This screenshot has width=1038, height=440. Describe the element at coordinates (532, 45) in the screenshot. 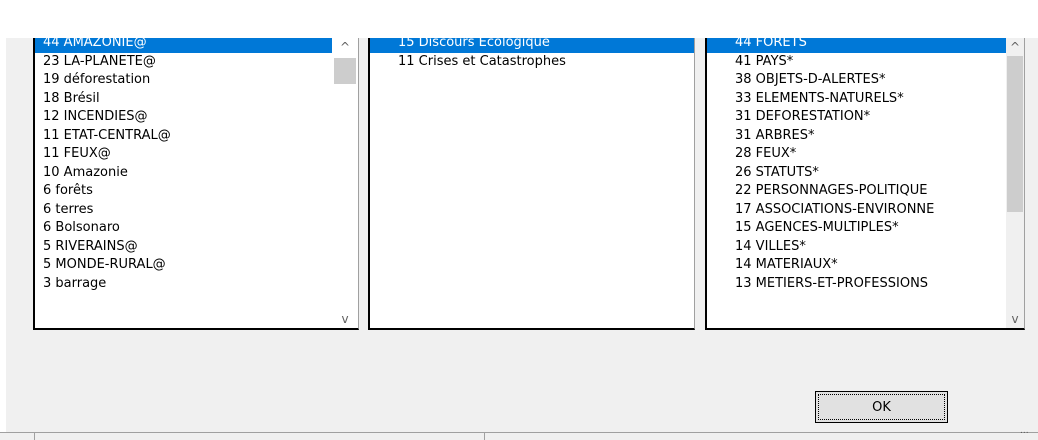

I see `list-item: 15 Discours Ecologique` at that location.